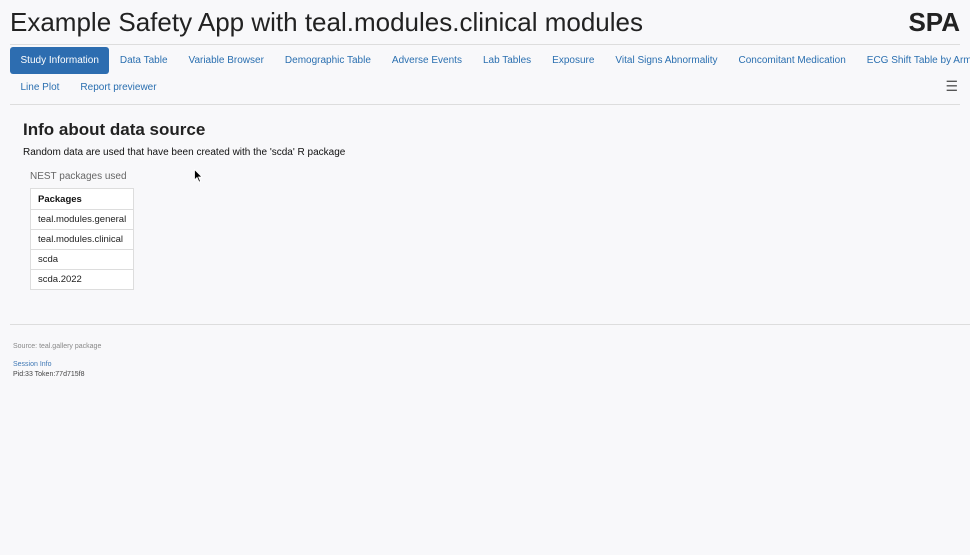 Image resolution: width=970 pixels, height=555 pixels. I want to click on table-cell: teal.modules.general, so click(82, 219).